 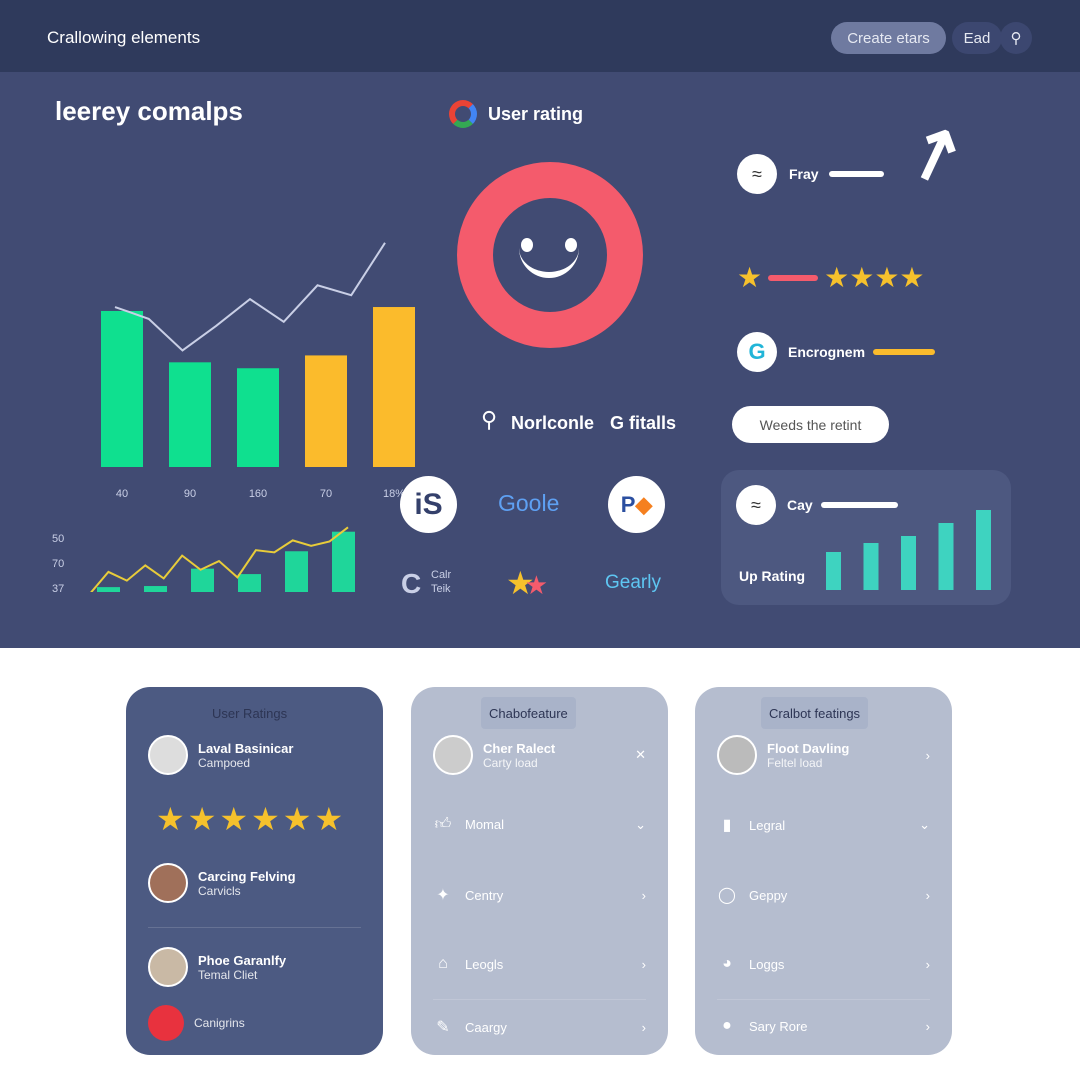 What do you see at coordinates (58, 564) in the screenshot?
I see `y-tick-label: 70` at bounding box center [58, 564].